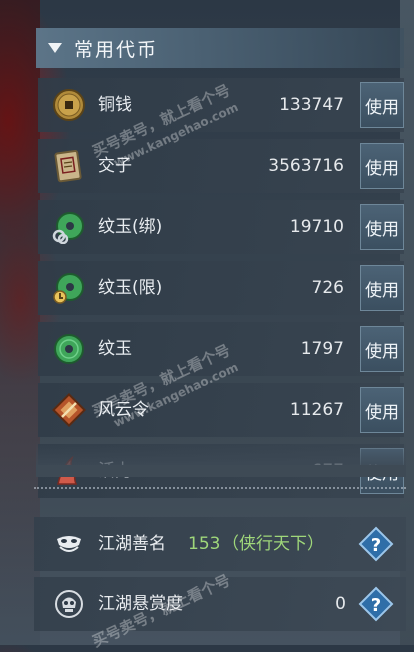 The width and height of the screenshot is (414, 652). Describe the element at coordinates (382, 166) in the screenshot. I see `use-button-jiaozi: 使用` at that location.